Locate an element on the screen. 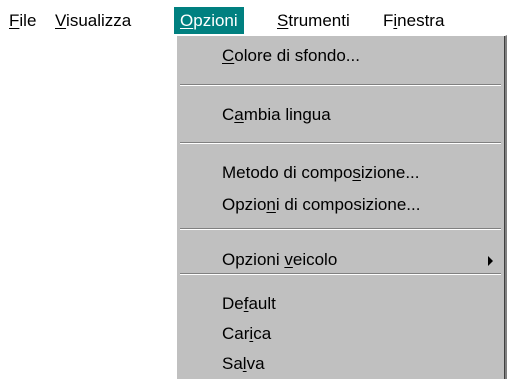  menu-strumenti: Strumenti is located at coordinates (313, 20).